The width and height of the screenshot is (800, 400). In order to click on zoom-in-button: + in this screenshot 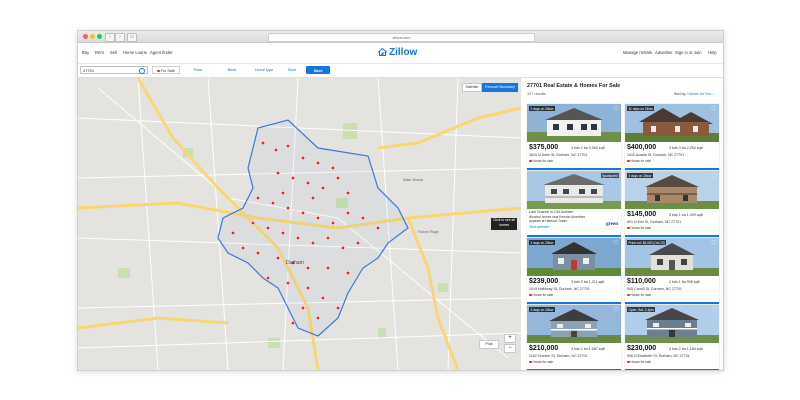, I will do `click(510, 338)`.